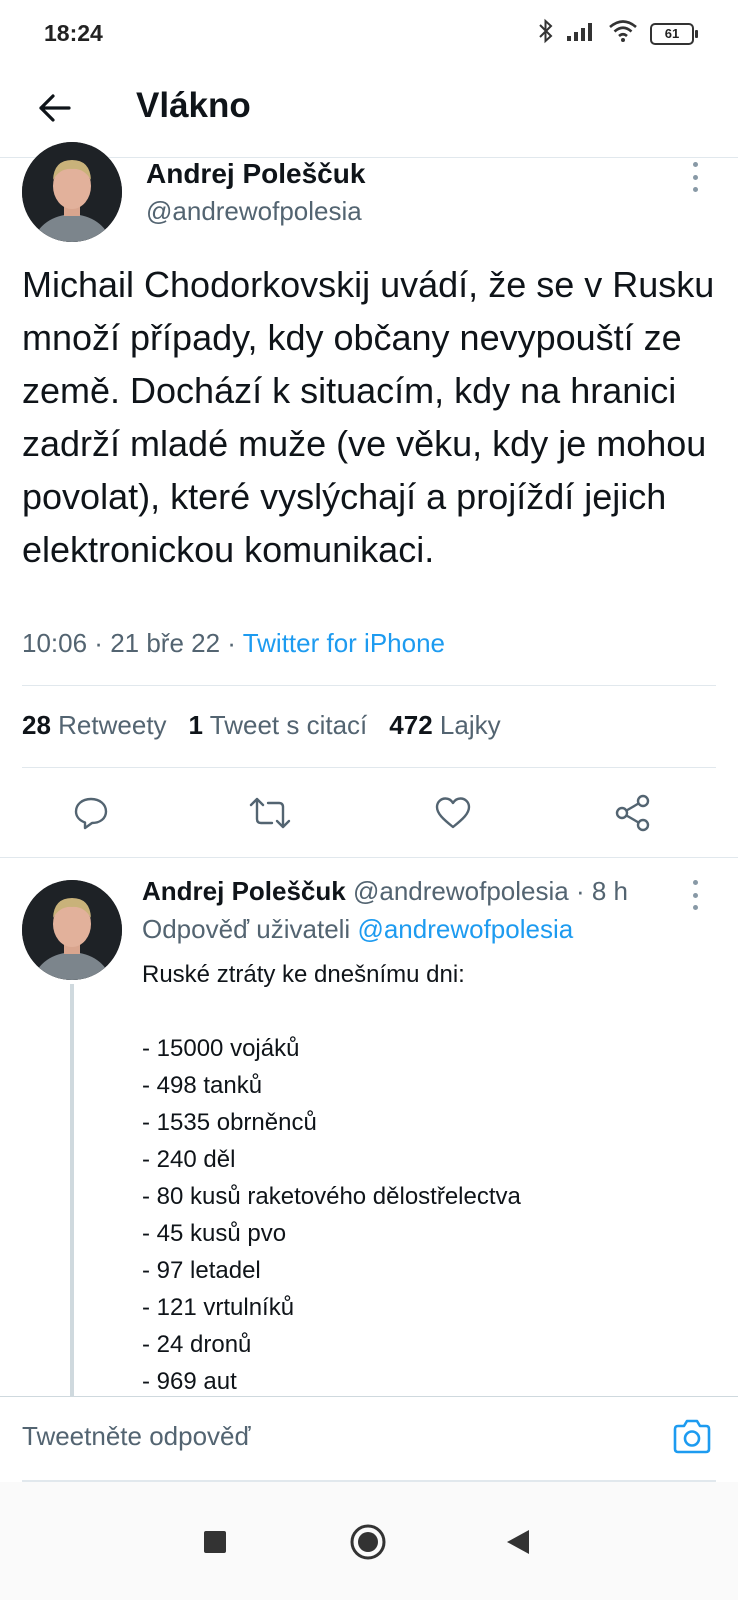 Image resolution: width=738 pixels, height=1600 pixels. I want to click on tweet-stats: 28 Retweety 1 Tweet s citací 472 Lajky, so click(261, 725).